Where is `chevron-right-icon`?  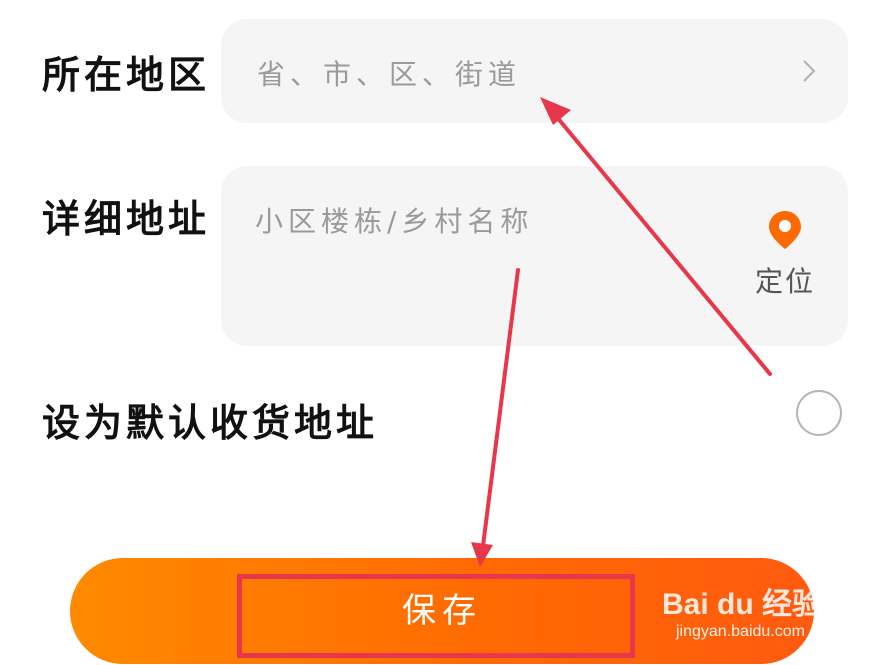 chevron-right-icon is located at coordinates (809, 71).